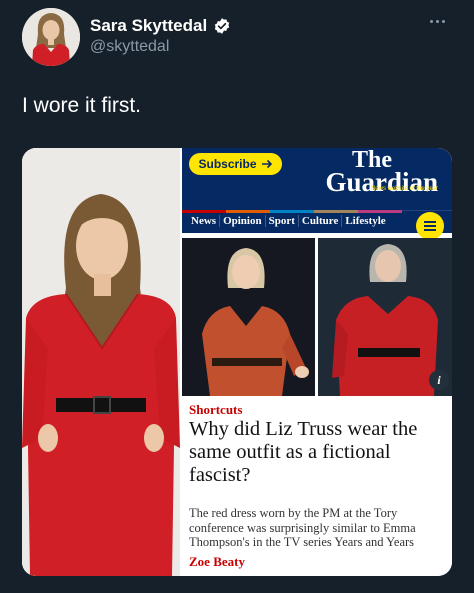 The width and height of the screenshot is (474, 593). Describe the element at coordinates (404, 189) in the screenshot. I see `guardian-tagline: News website of the year` at that location.